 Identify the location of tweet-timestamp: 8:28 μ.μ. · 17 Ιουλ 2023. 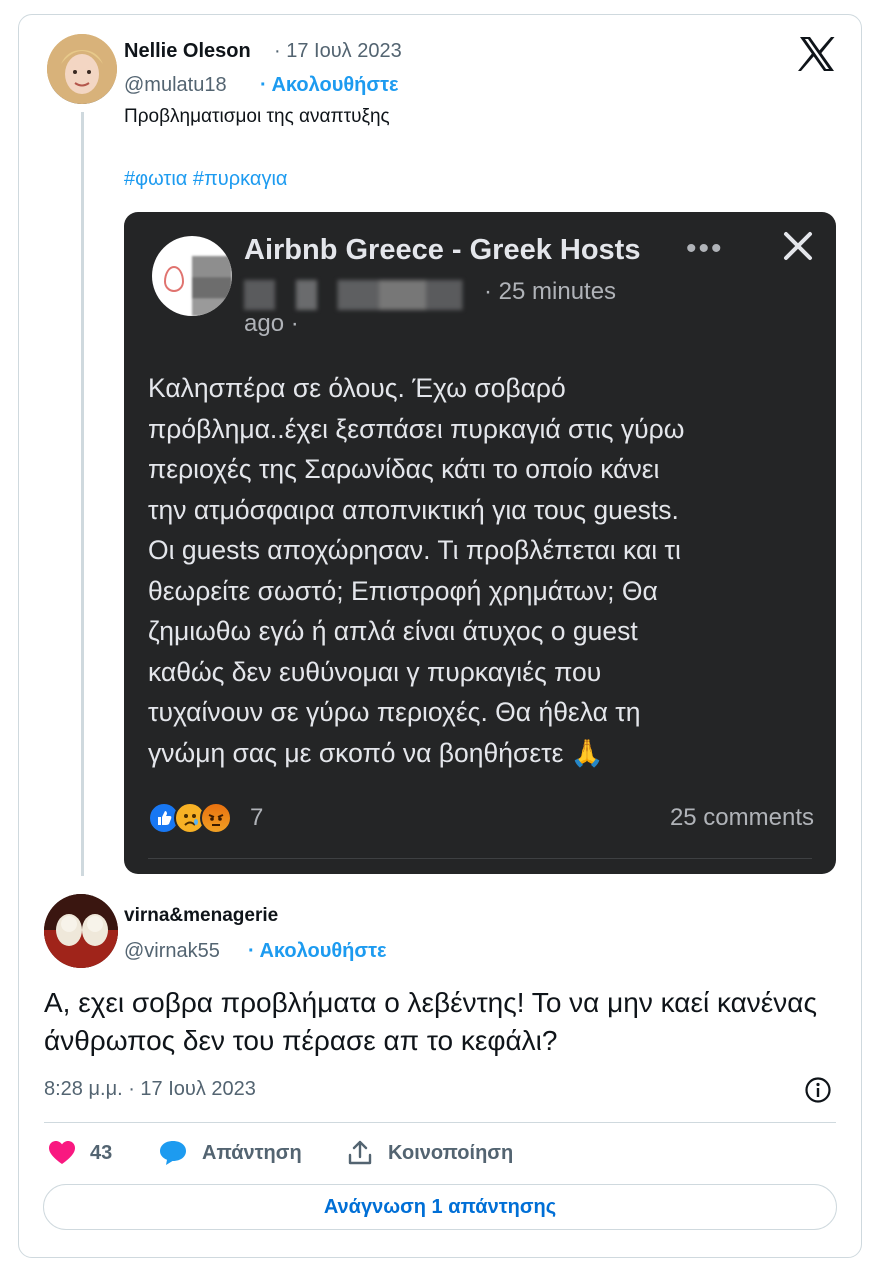
(150, 1089).